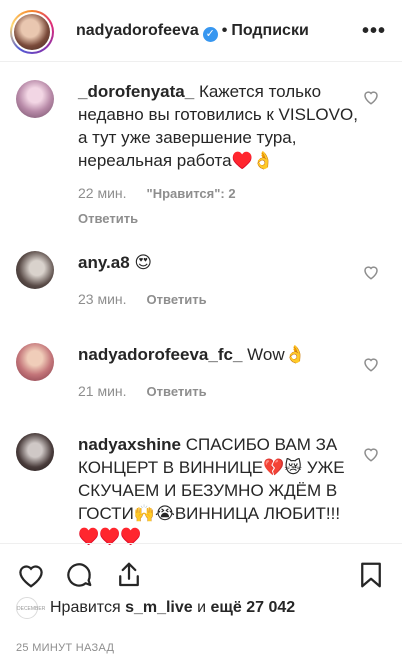 The height and width of the screenshot is (669, 402). I want to click on post-header: nadyadorofeeva ✓ • Подписки •••, so click(201, 31).